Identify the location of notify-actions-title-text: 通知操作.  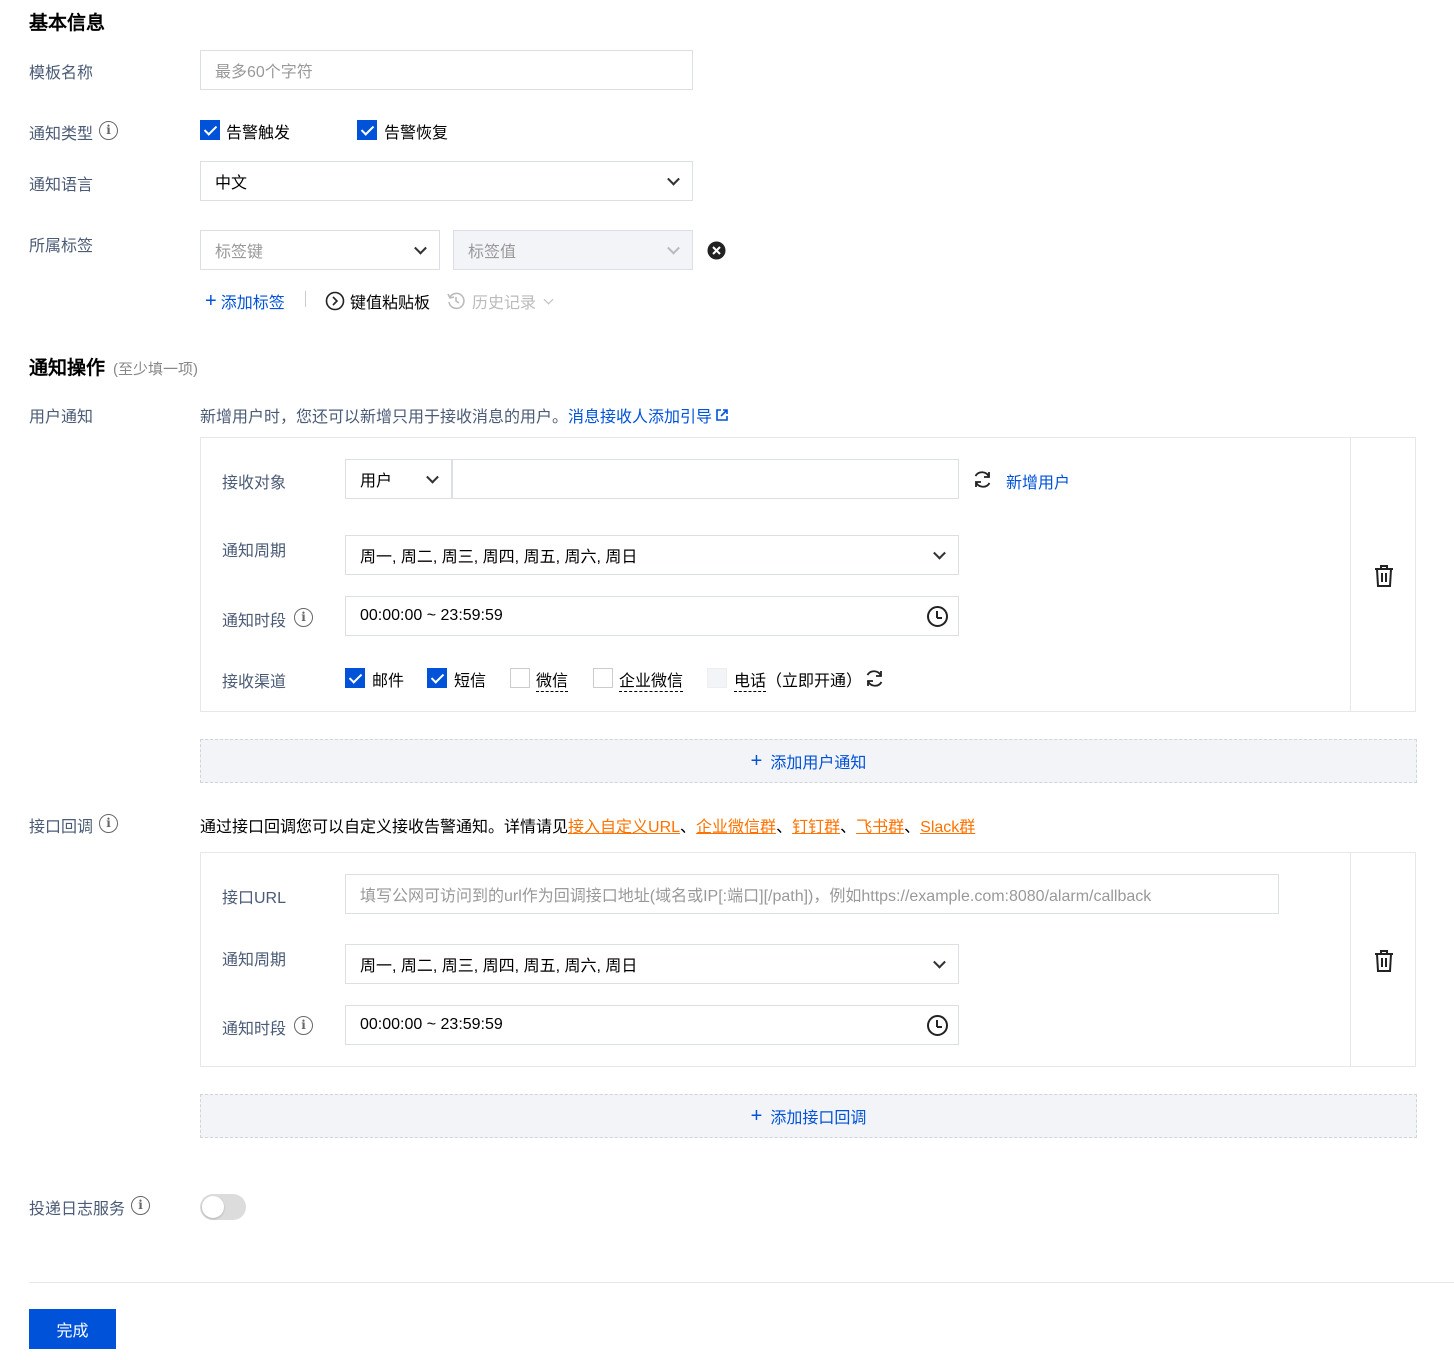
(67, 368).